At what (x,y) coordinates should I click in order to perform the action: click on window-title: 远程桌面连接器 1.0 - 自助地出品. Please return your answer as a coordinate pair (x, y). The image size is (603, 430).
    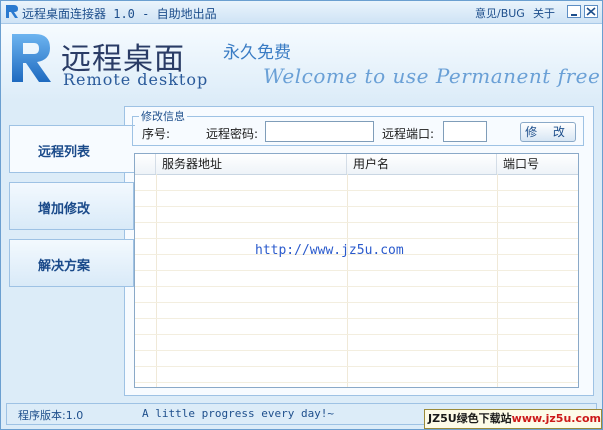
    Looking at the image, I should click on (119, 14).